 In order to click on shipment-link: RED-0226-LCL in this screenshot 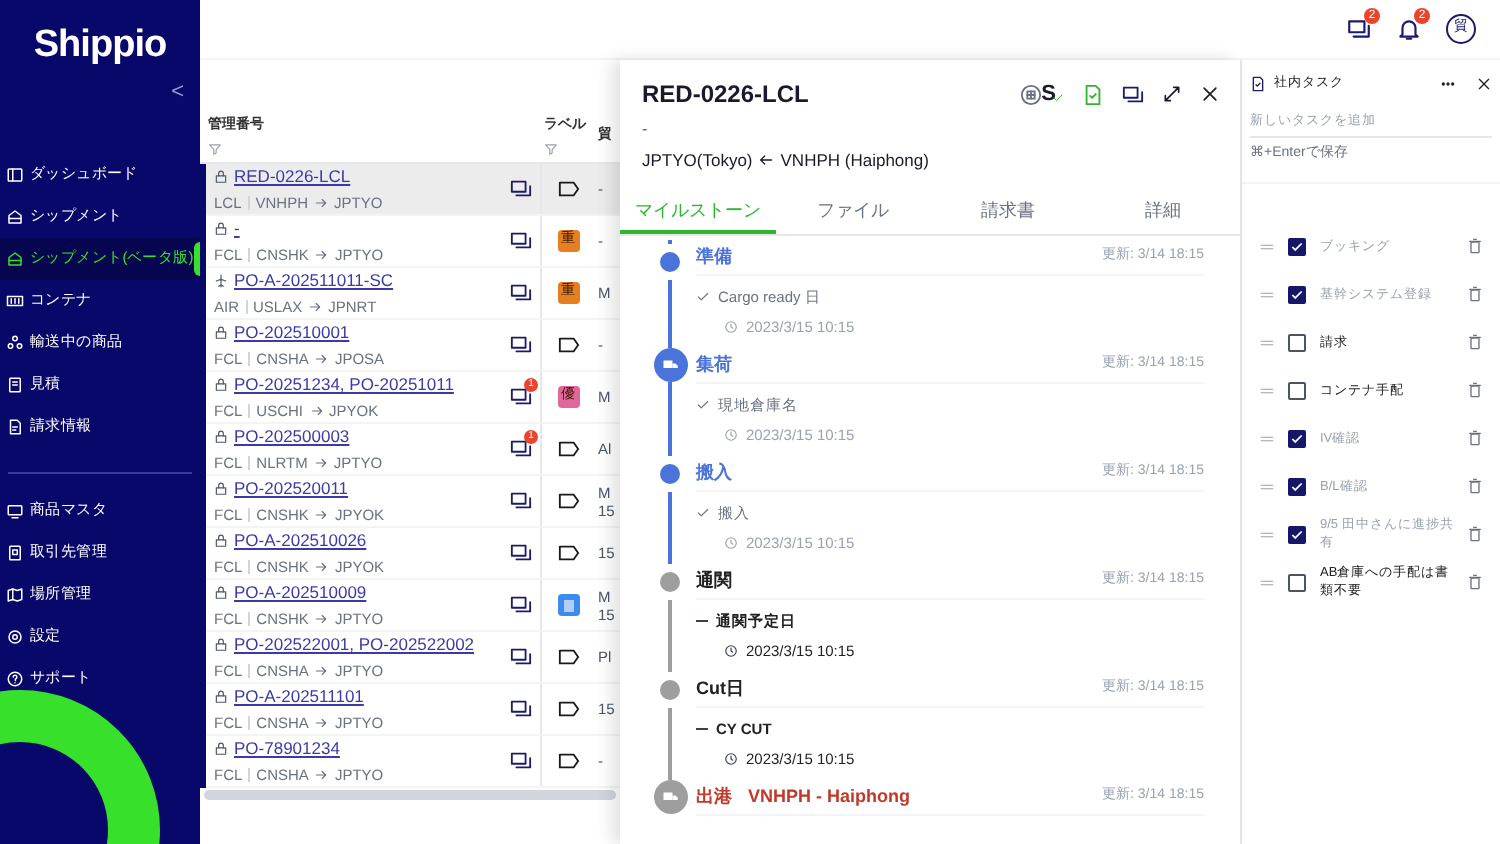, I will do `click(292, 177)`.